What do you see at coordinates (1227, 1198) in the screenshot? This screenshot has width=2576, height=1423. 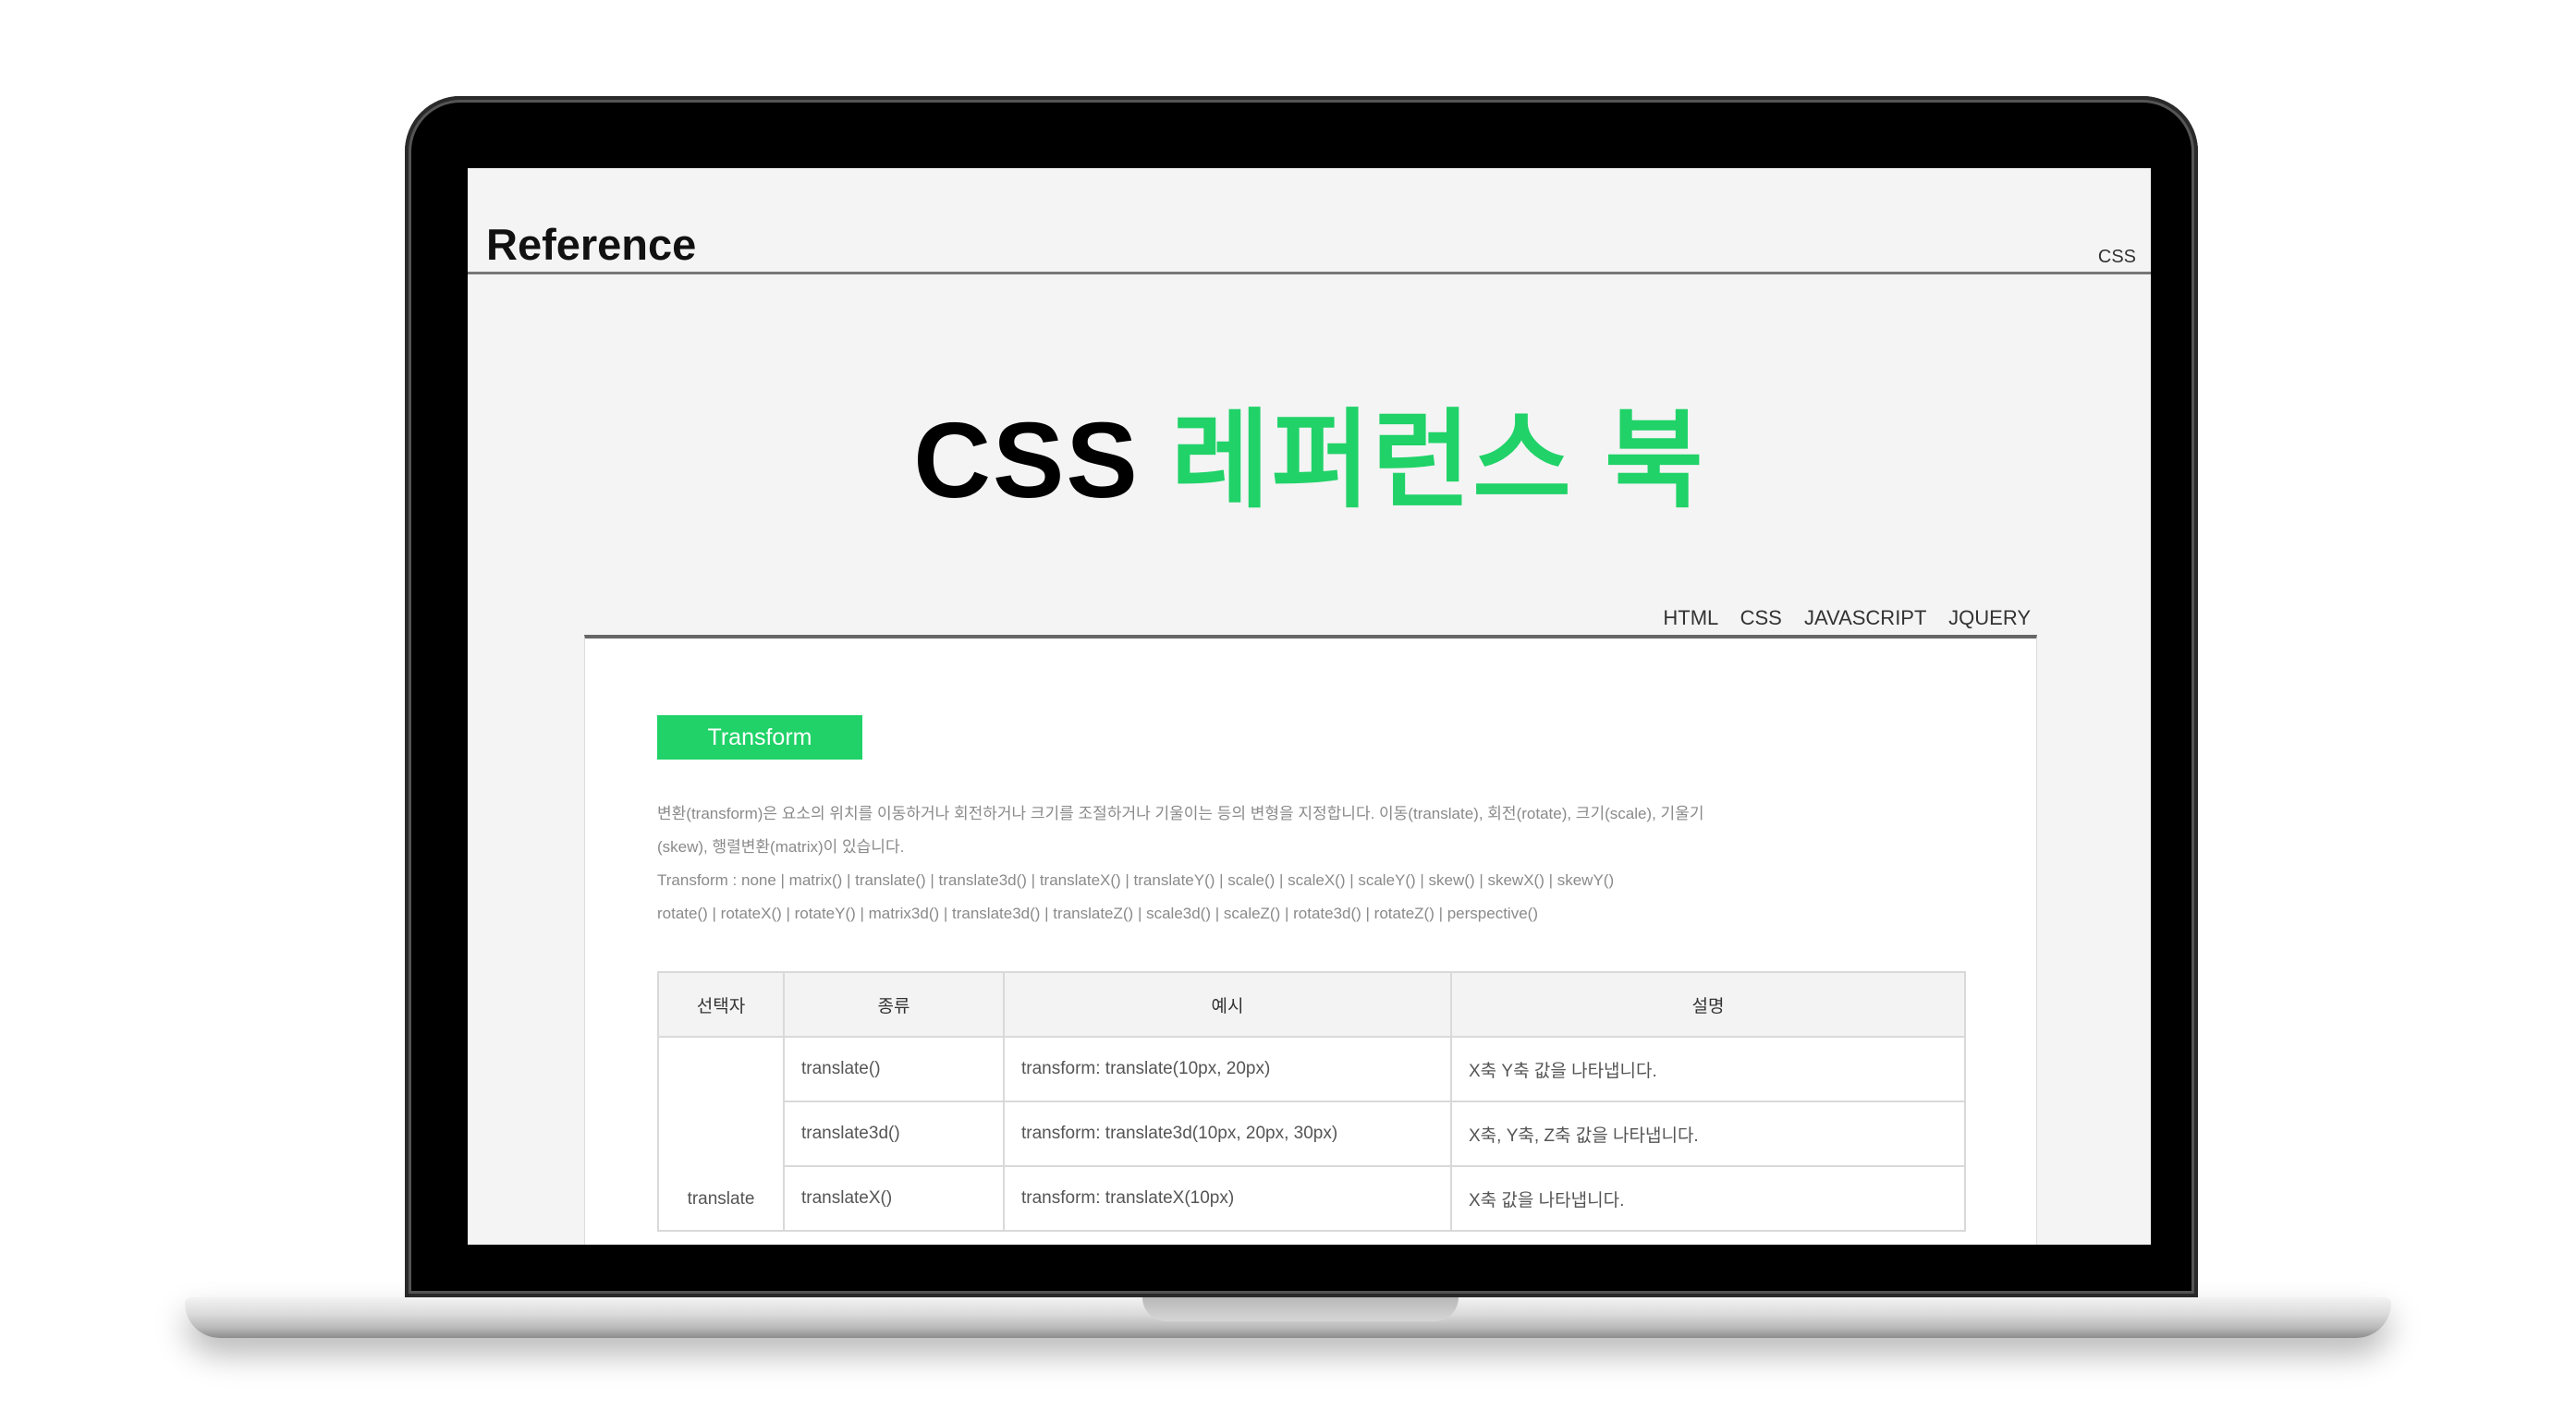 I see `cell-example: transform: translateX(10px)` at bounding box center [1227, 1198].